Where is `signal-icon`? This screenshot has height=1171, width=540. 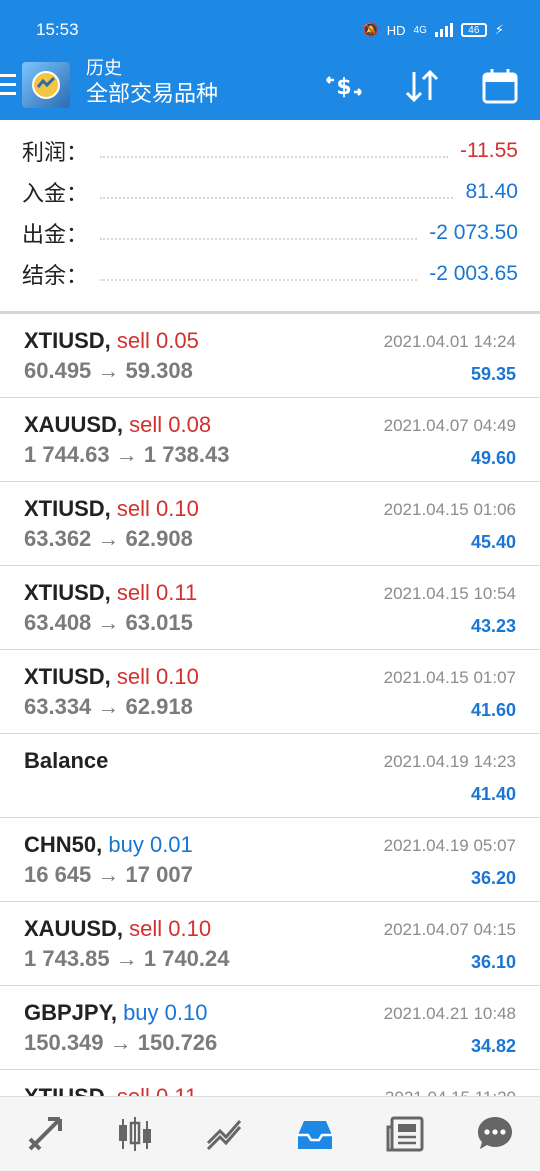 signal-icon is located at coordinates (443, 30).